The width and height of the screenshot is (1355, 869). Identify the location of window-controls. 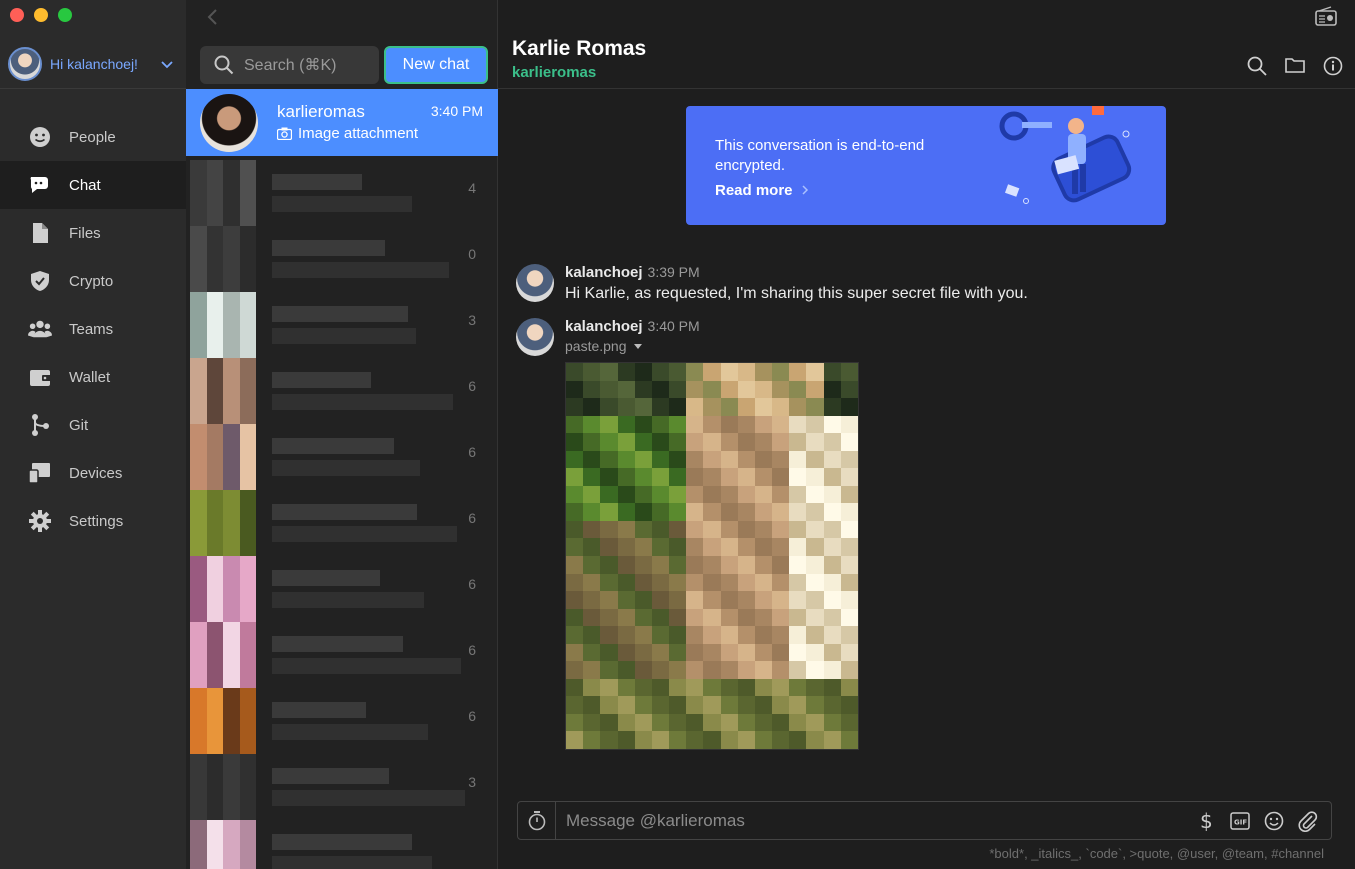
(41, 15).